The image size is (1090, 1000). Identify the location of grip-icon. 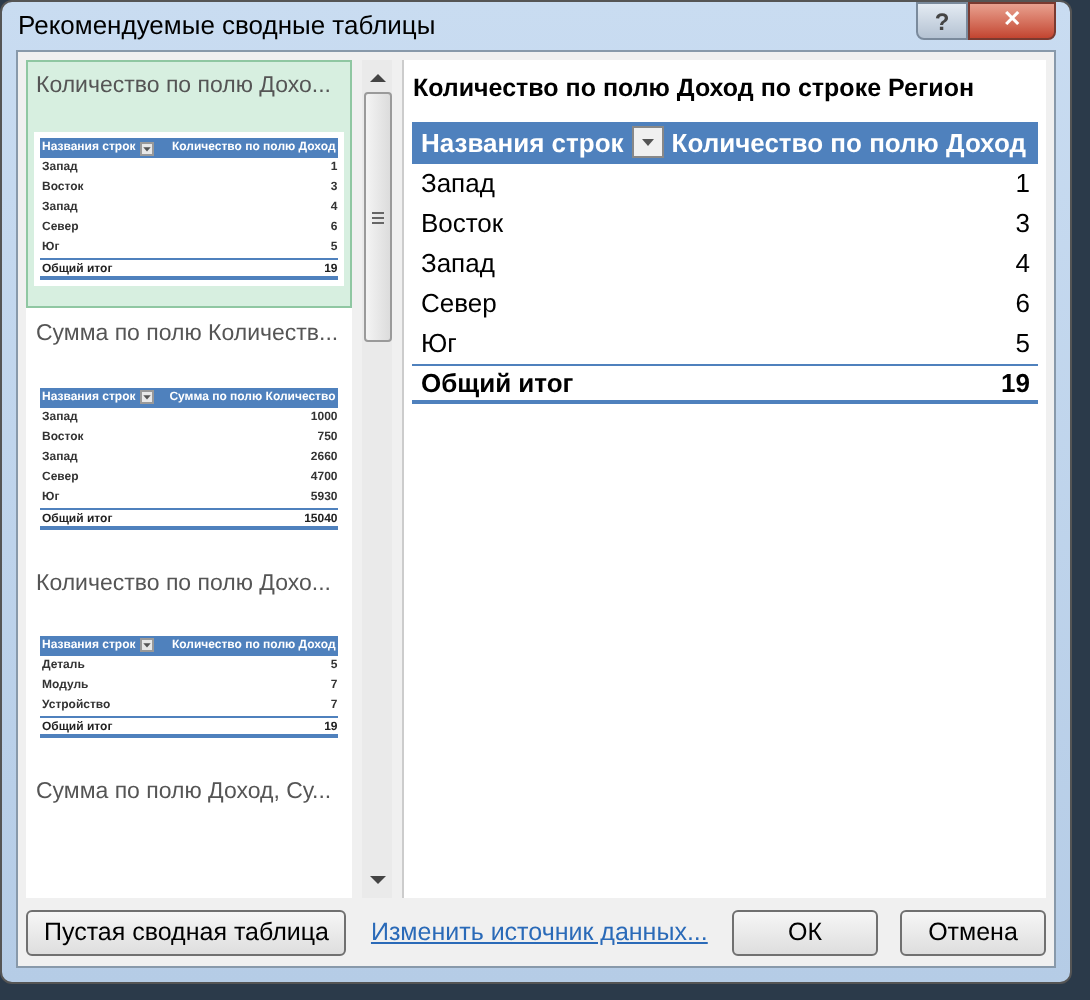
(377, 217).